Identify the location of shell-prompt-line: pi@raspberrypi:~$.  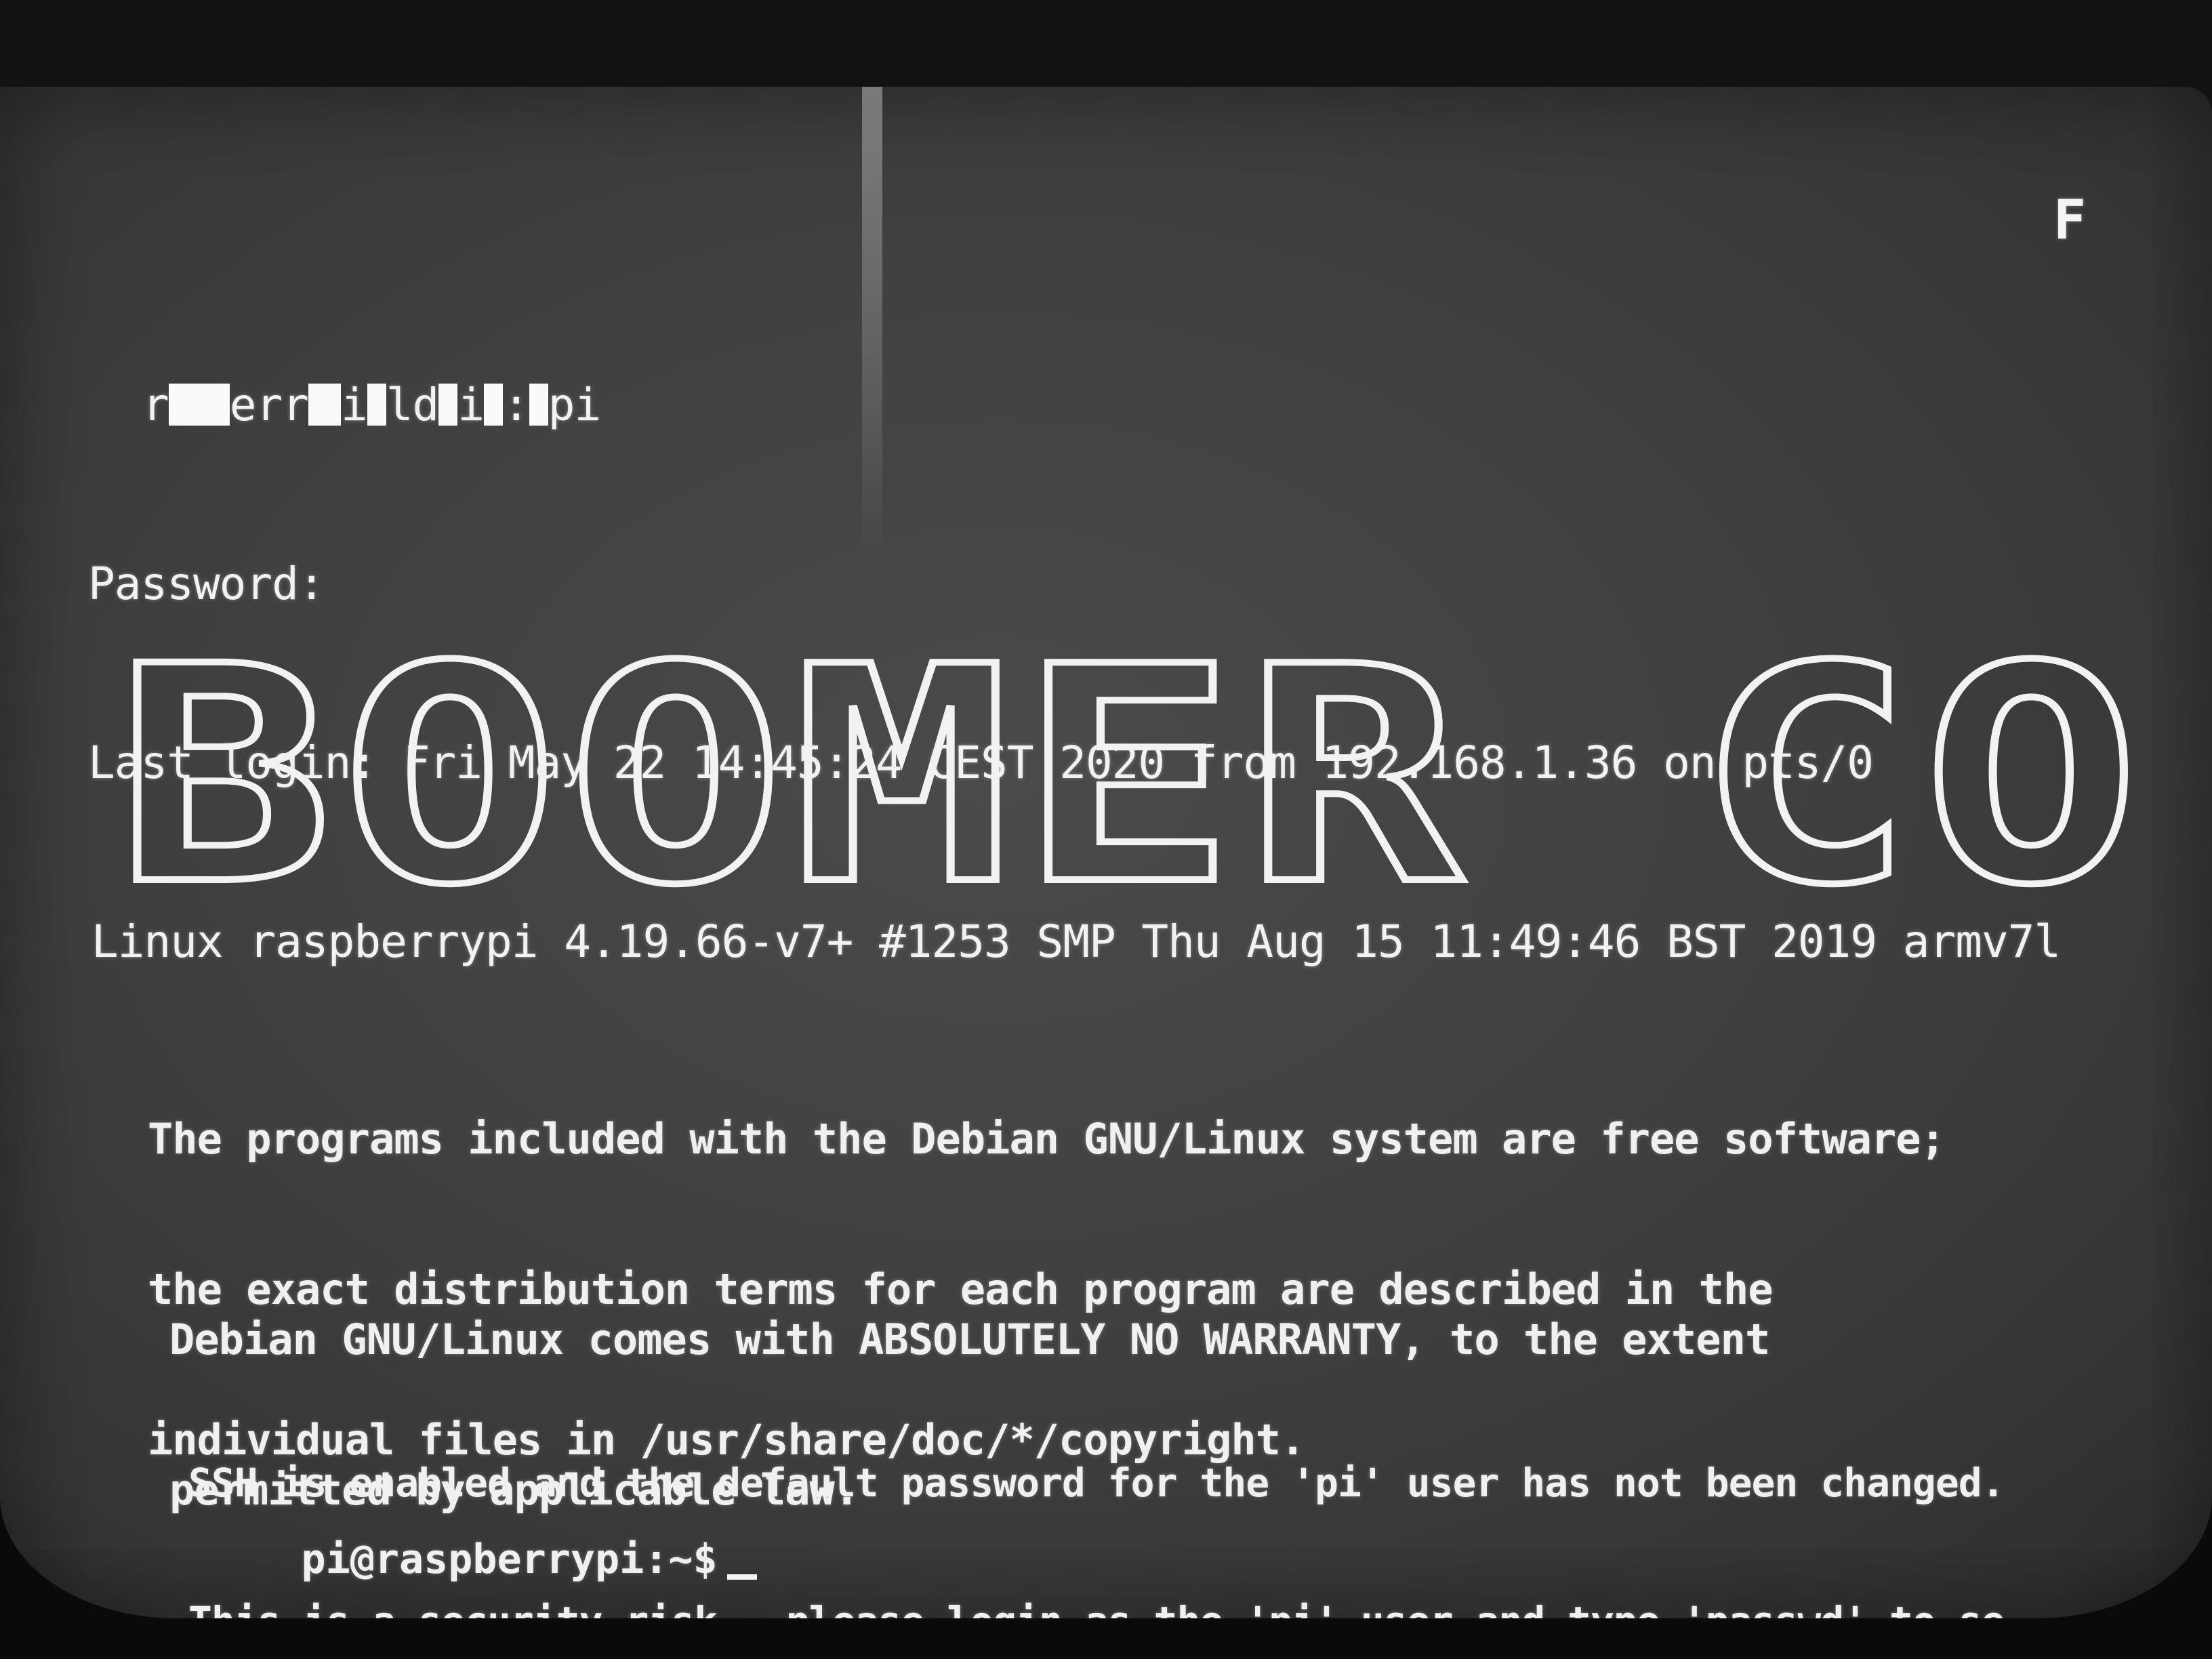
(480, 1553).